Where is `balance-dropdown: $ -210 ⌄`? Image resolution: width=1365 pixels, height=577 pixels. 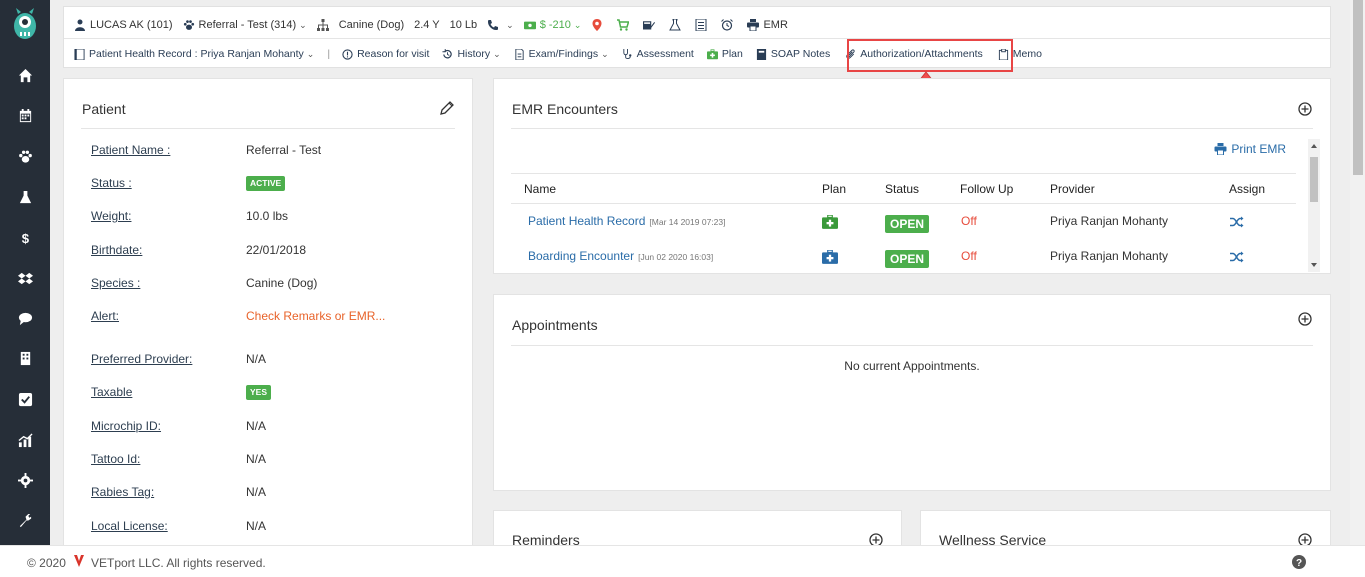
balance-dropdown: $ -210 ⌄ is located at coordinates (552, 25).